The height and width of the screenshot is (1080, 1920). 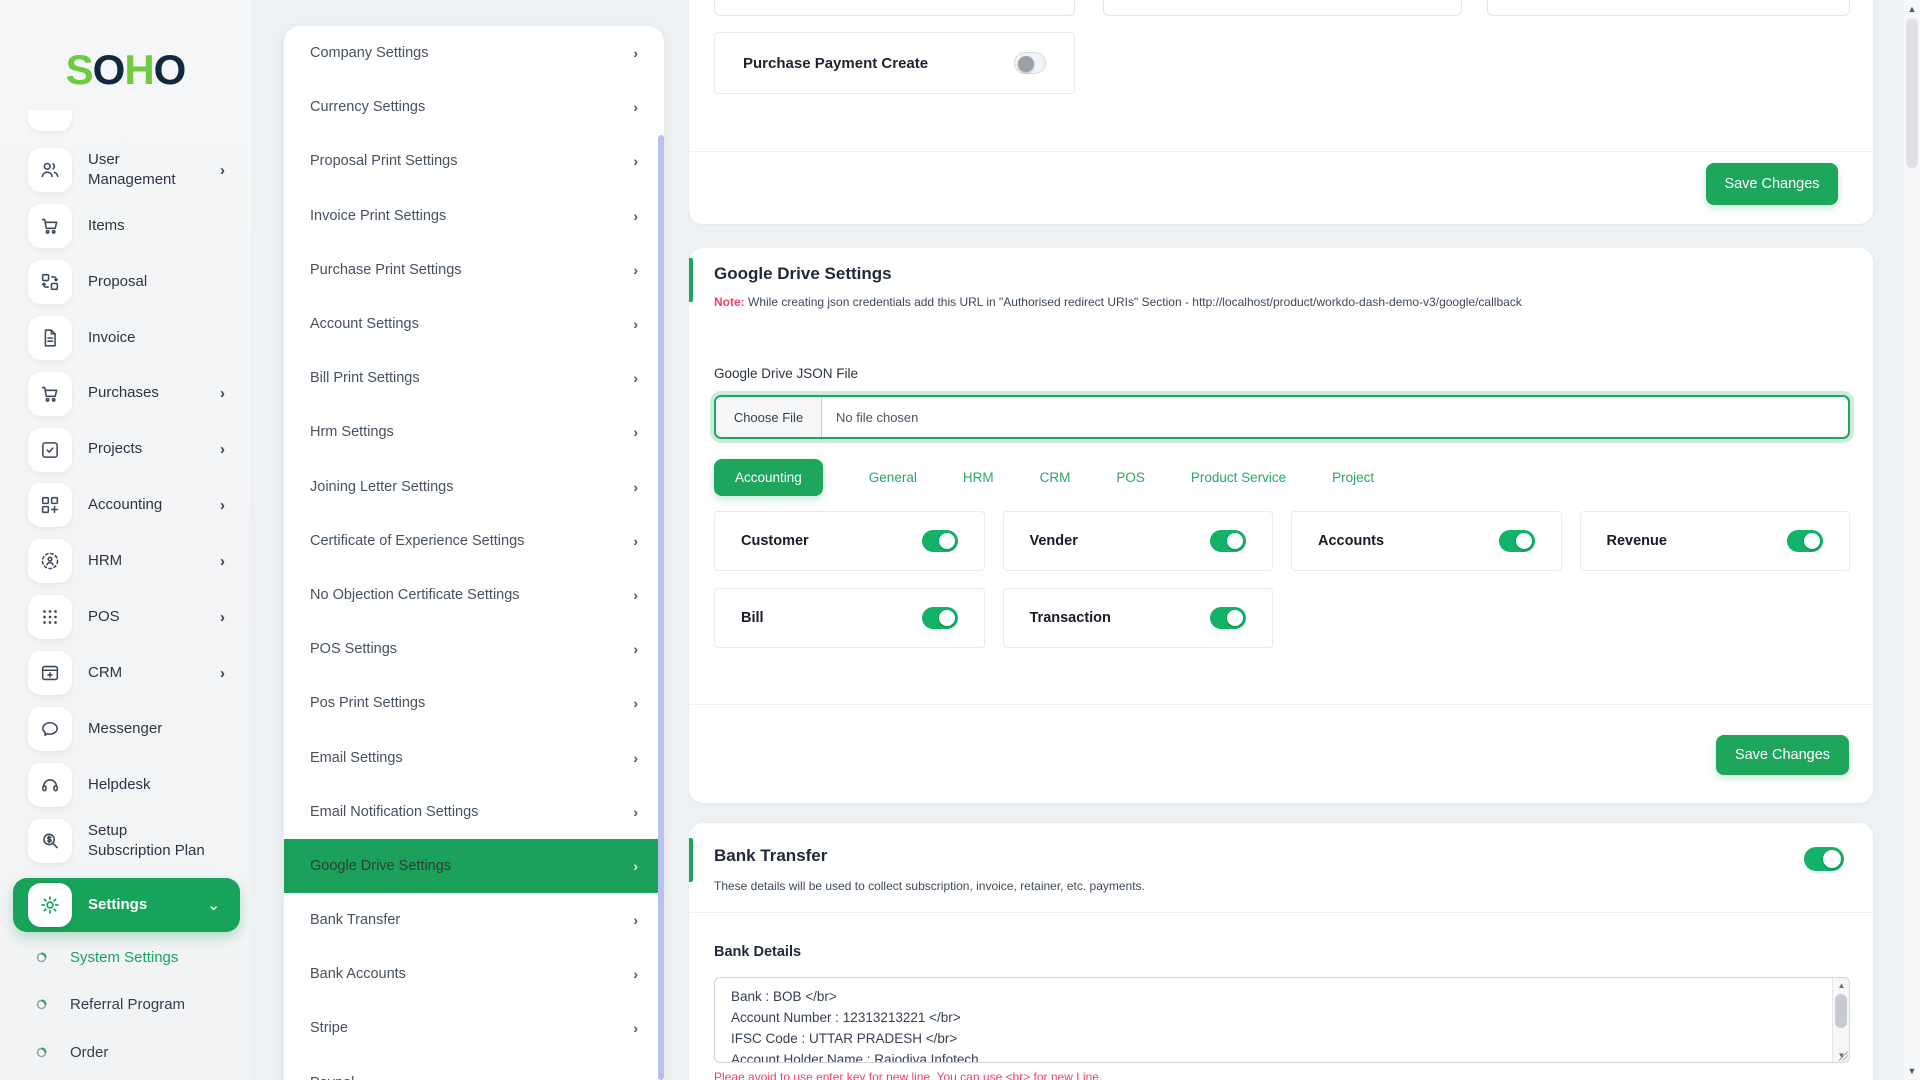 What do you see at coordinates (1912, 1071) in the screenshot?
I see `scroll-down-icon: ▼` at bounding box center [1912, 1071].